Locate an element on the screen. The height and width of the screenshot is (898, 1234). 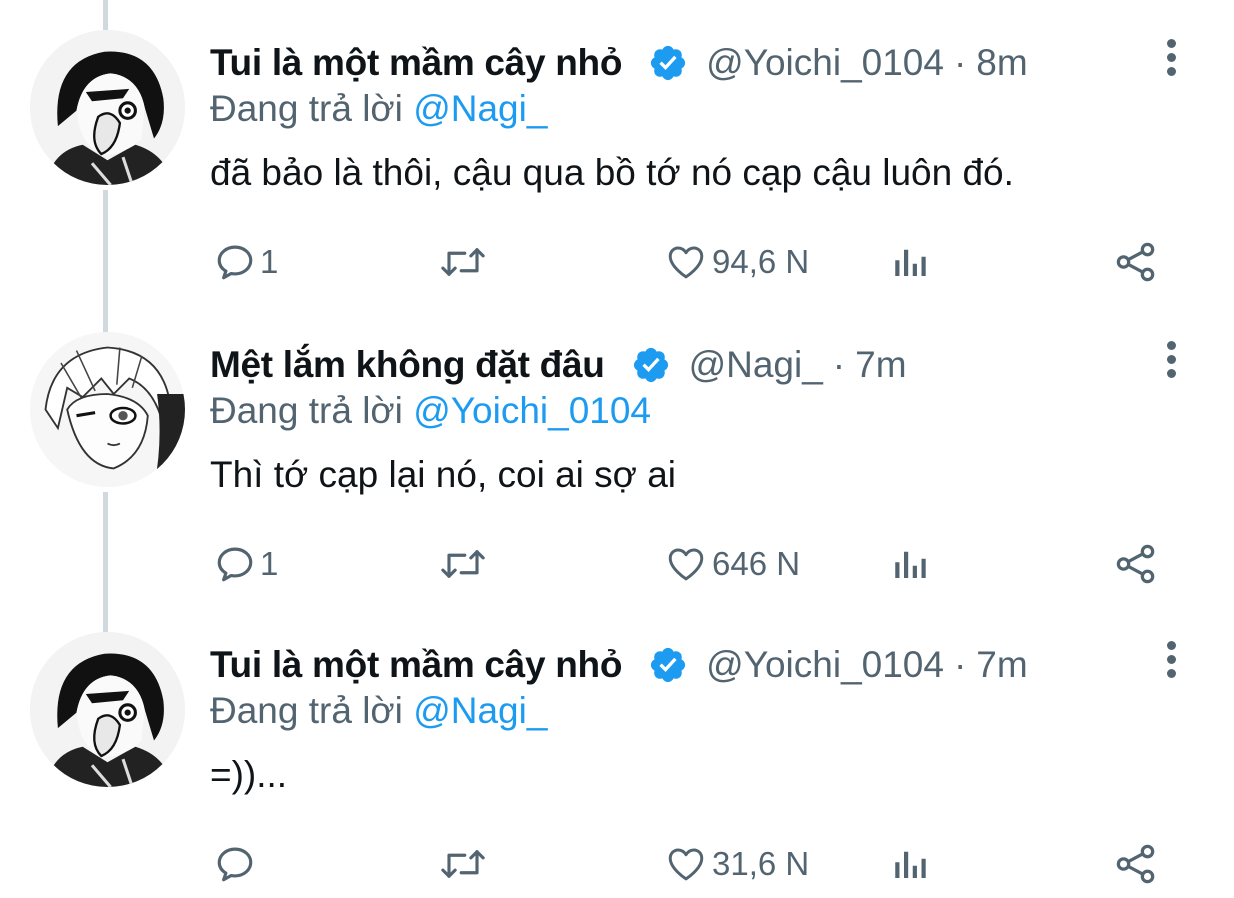
display-name: Mệt lắm không đặt đâu is located at coordinates (407, 365).